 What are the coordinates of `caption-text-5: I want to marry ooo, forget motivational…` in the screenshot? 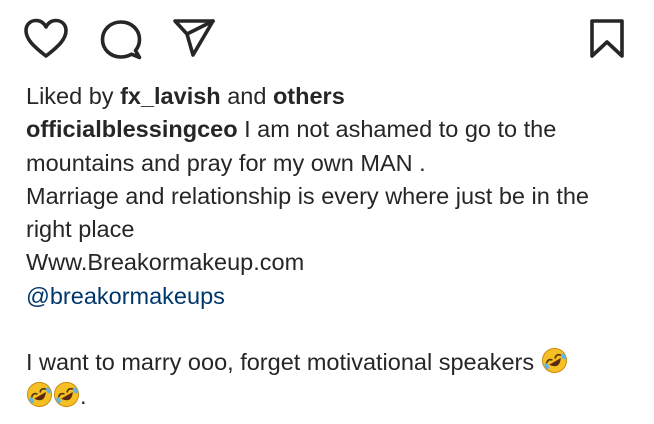 It's located at (280, 362).